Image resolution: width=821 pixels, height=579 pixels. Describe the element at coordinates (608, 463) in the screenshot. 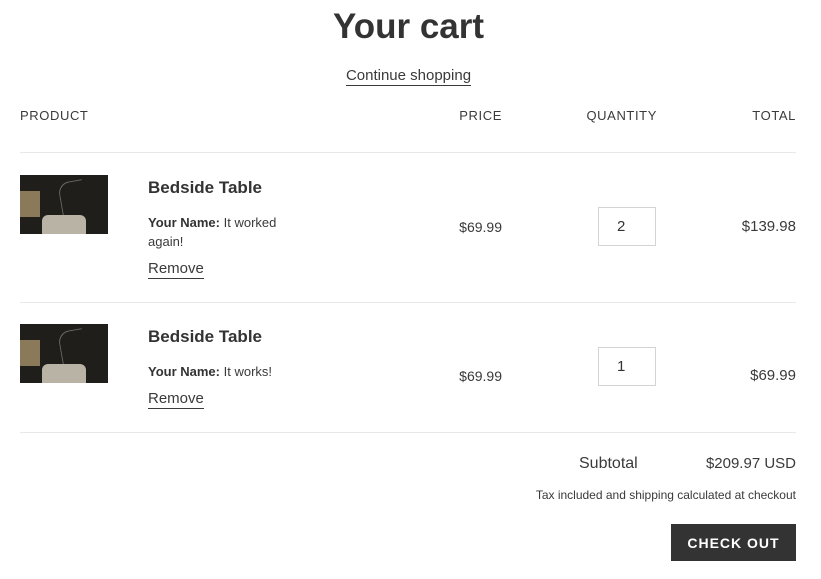

I see `subtotal-label: Subtotal` at that location.